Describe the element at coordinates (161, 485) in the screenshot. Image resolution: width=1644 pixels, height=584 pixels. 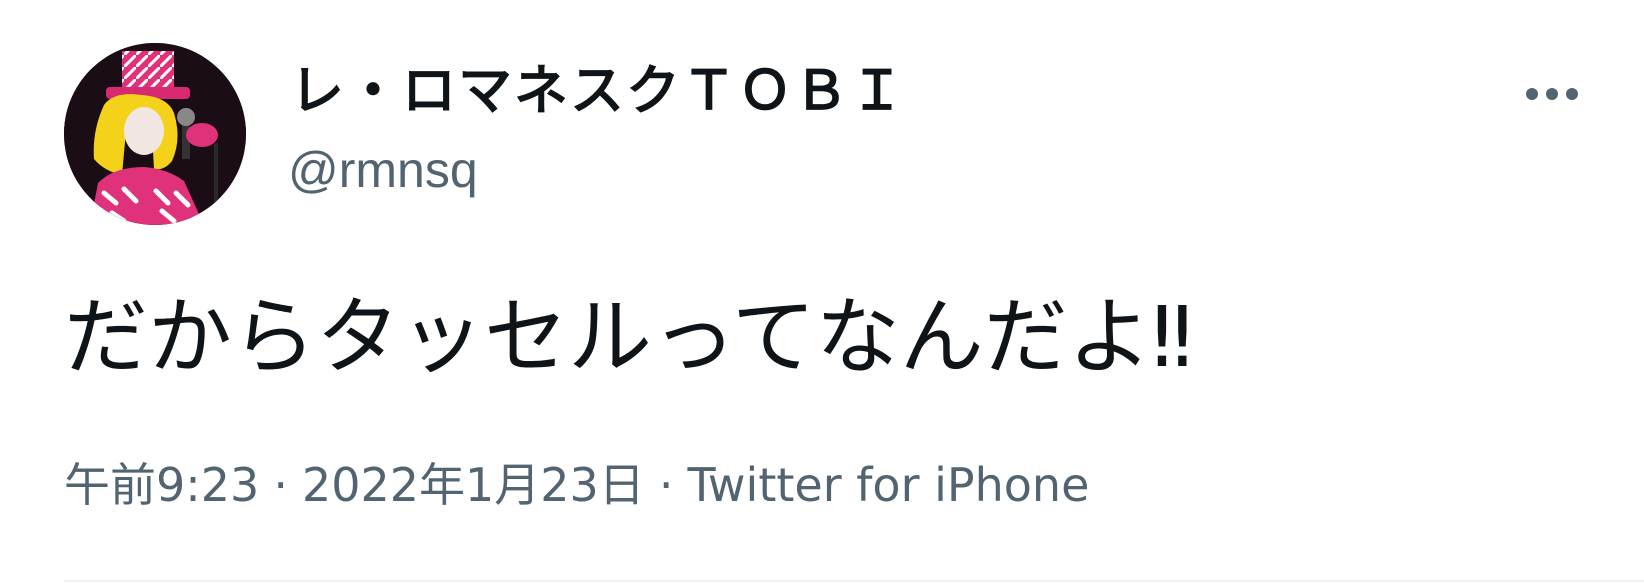
I see `tweet-time: 午前9:23` at that location.